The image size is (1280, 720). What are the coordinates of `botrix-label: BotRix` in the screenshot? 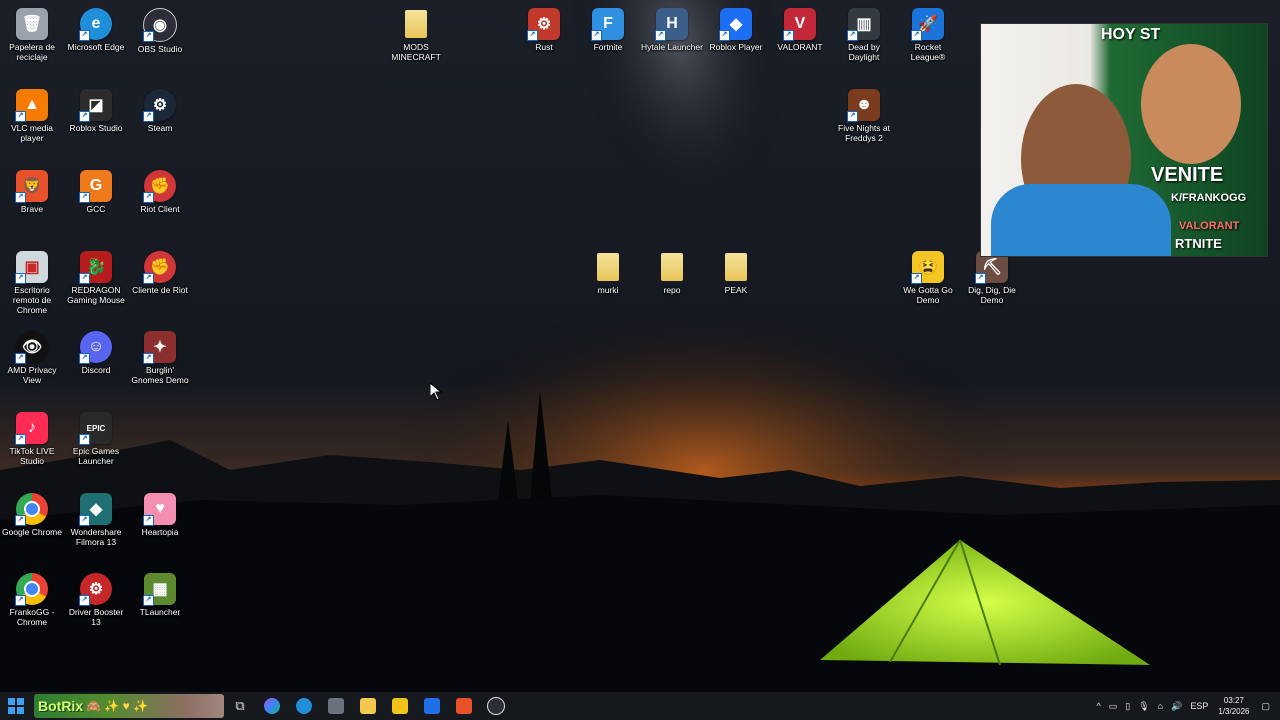 It's located at (61, 706).